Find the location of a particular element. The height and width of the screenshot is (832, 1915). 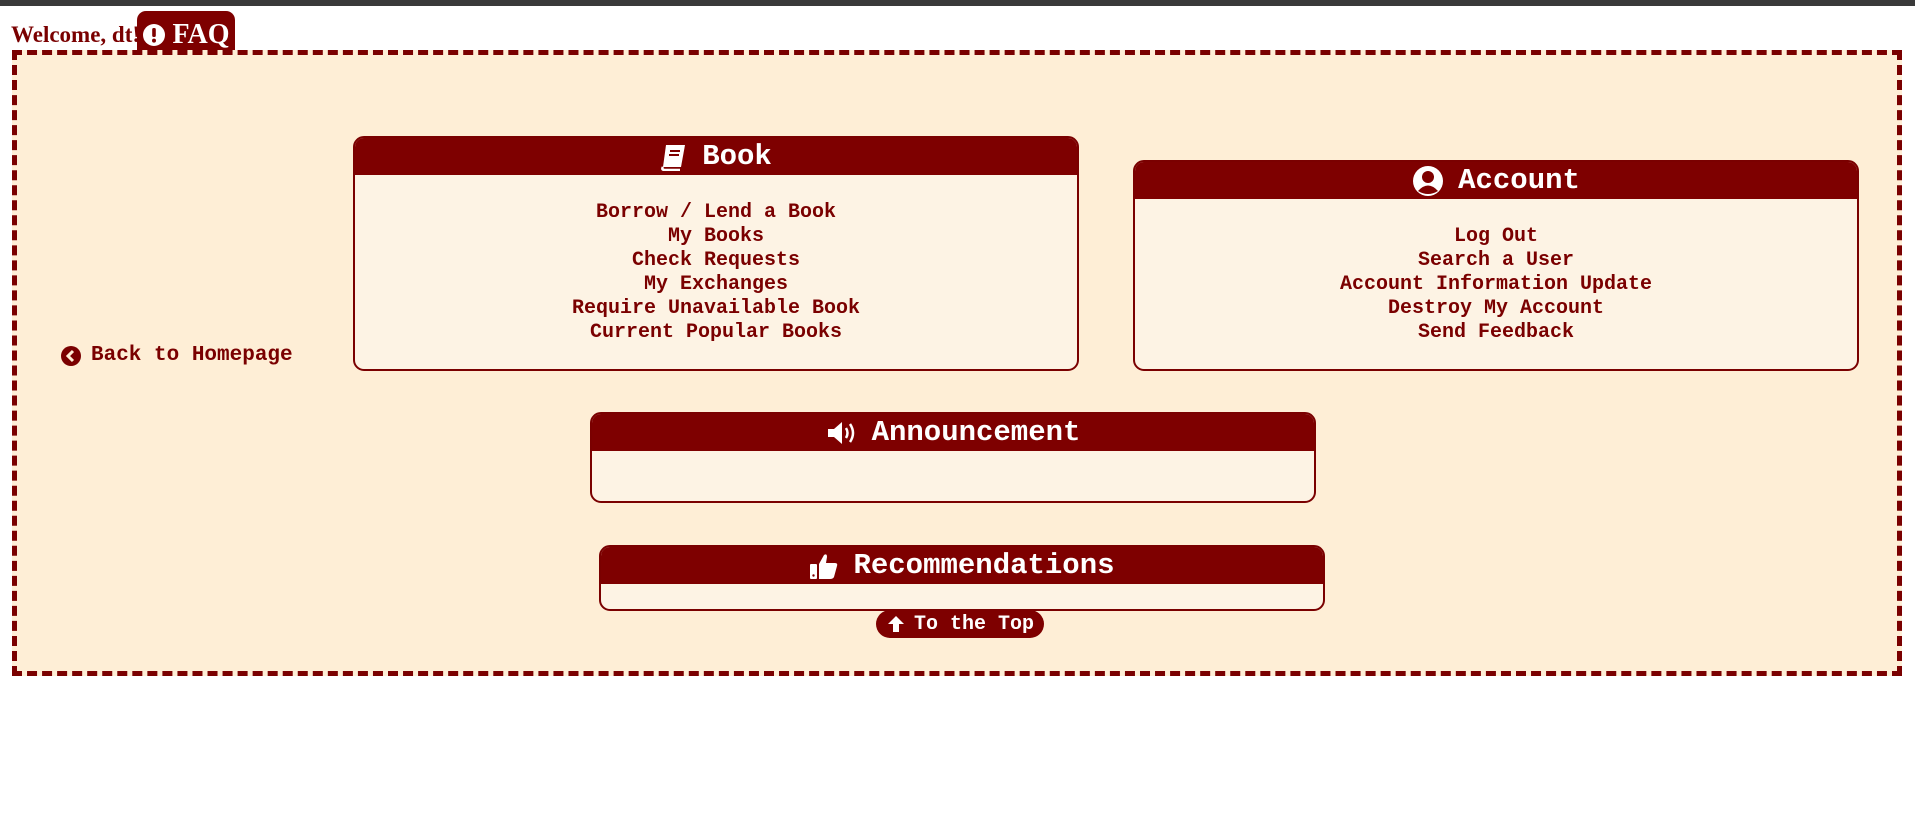

megaphone-icon is located at coordinates (842, 433).